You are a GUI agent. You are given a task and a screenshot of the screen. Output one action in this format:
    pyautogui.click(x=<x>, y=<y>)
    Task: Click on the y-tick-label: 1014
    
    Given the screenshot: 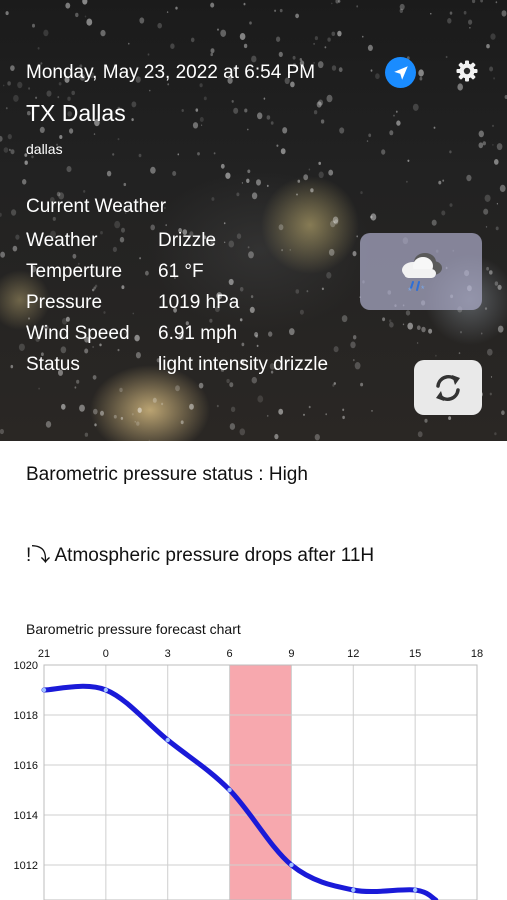 What is the action you would take?
    pyautogui.click(x=26, y=816)
    